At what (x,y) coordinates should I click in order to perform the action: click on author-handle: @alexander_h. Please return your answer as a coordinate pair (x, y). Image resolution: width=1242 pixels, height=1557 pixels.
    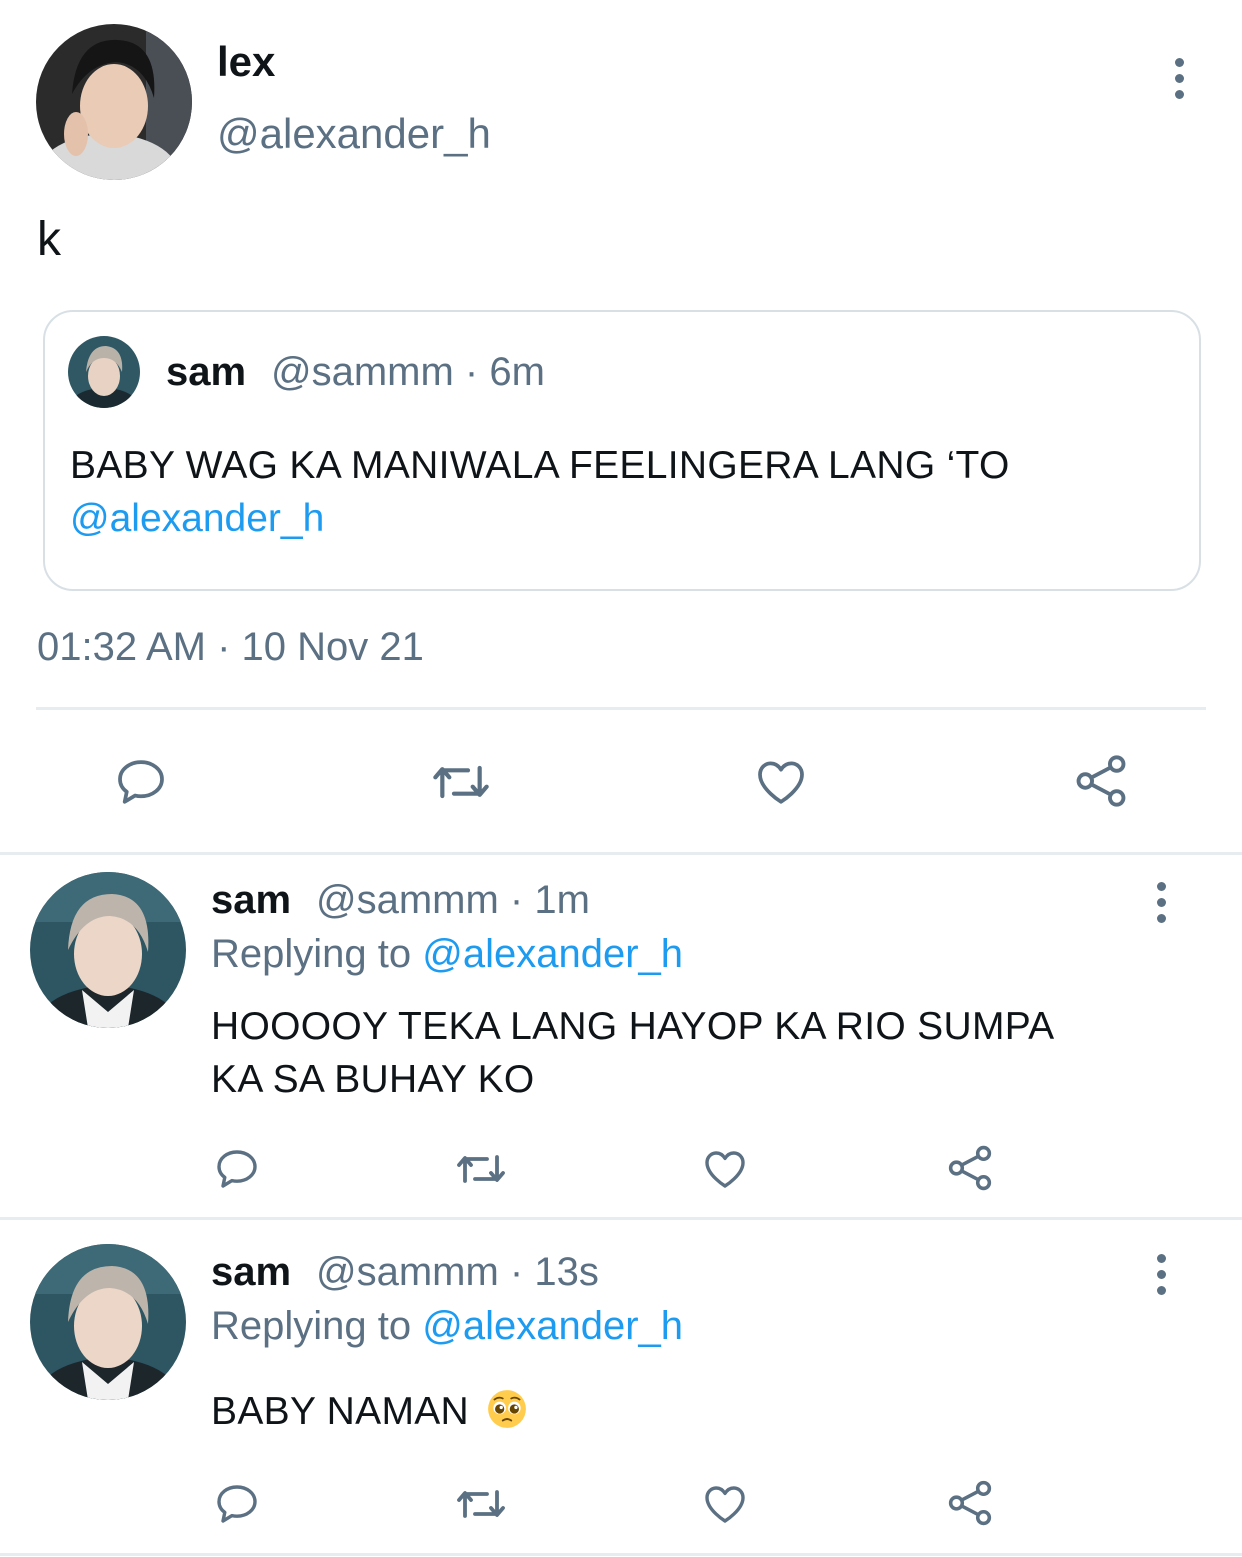
    Looking at the image, I should click on (354, 134).